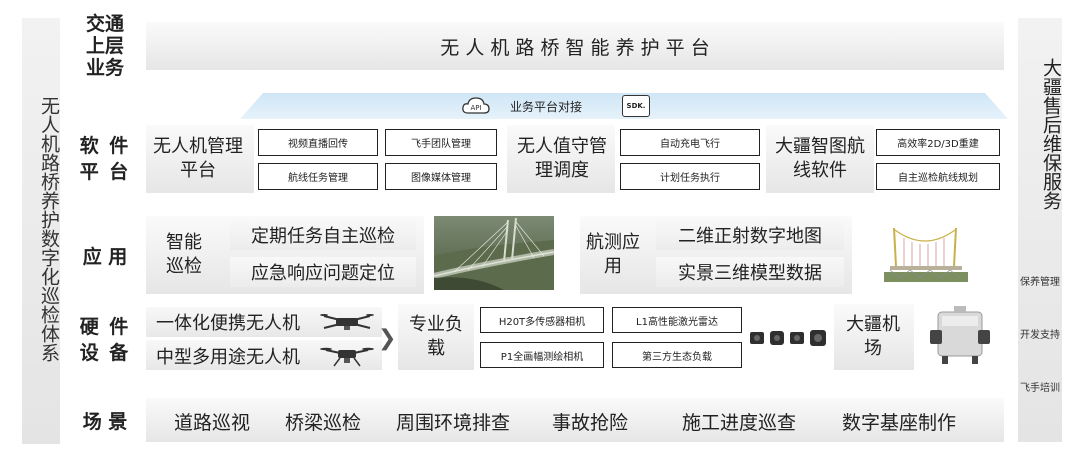  What do you see at coordinates (938, 176) in the screenshot?
I see `feature-auto-route-planning: 自主巡检航线规划` at bounding box center [938, 176].